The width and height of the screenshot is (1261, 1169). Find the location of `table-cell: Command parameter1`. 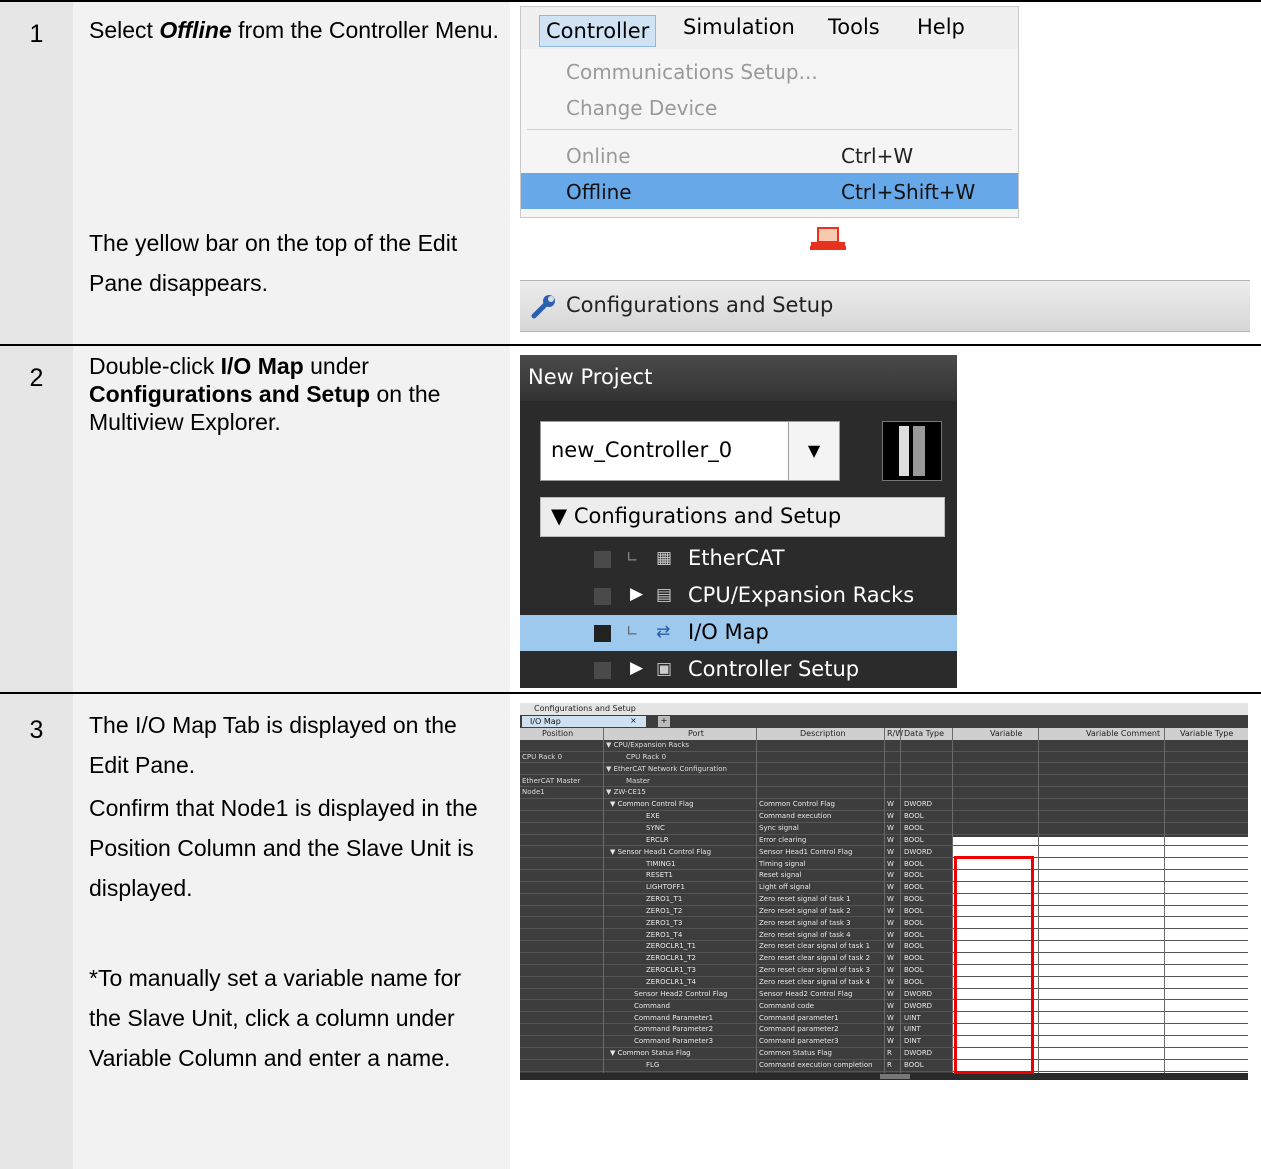

table-cell: Command parameter1 is located at coordinates (799, 1017).